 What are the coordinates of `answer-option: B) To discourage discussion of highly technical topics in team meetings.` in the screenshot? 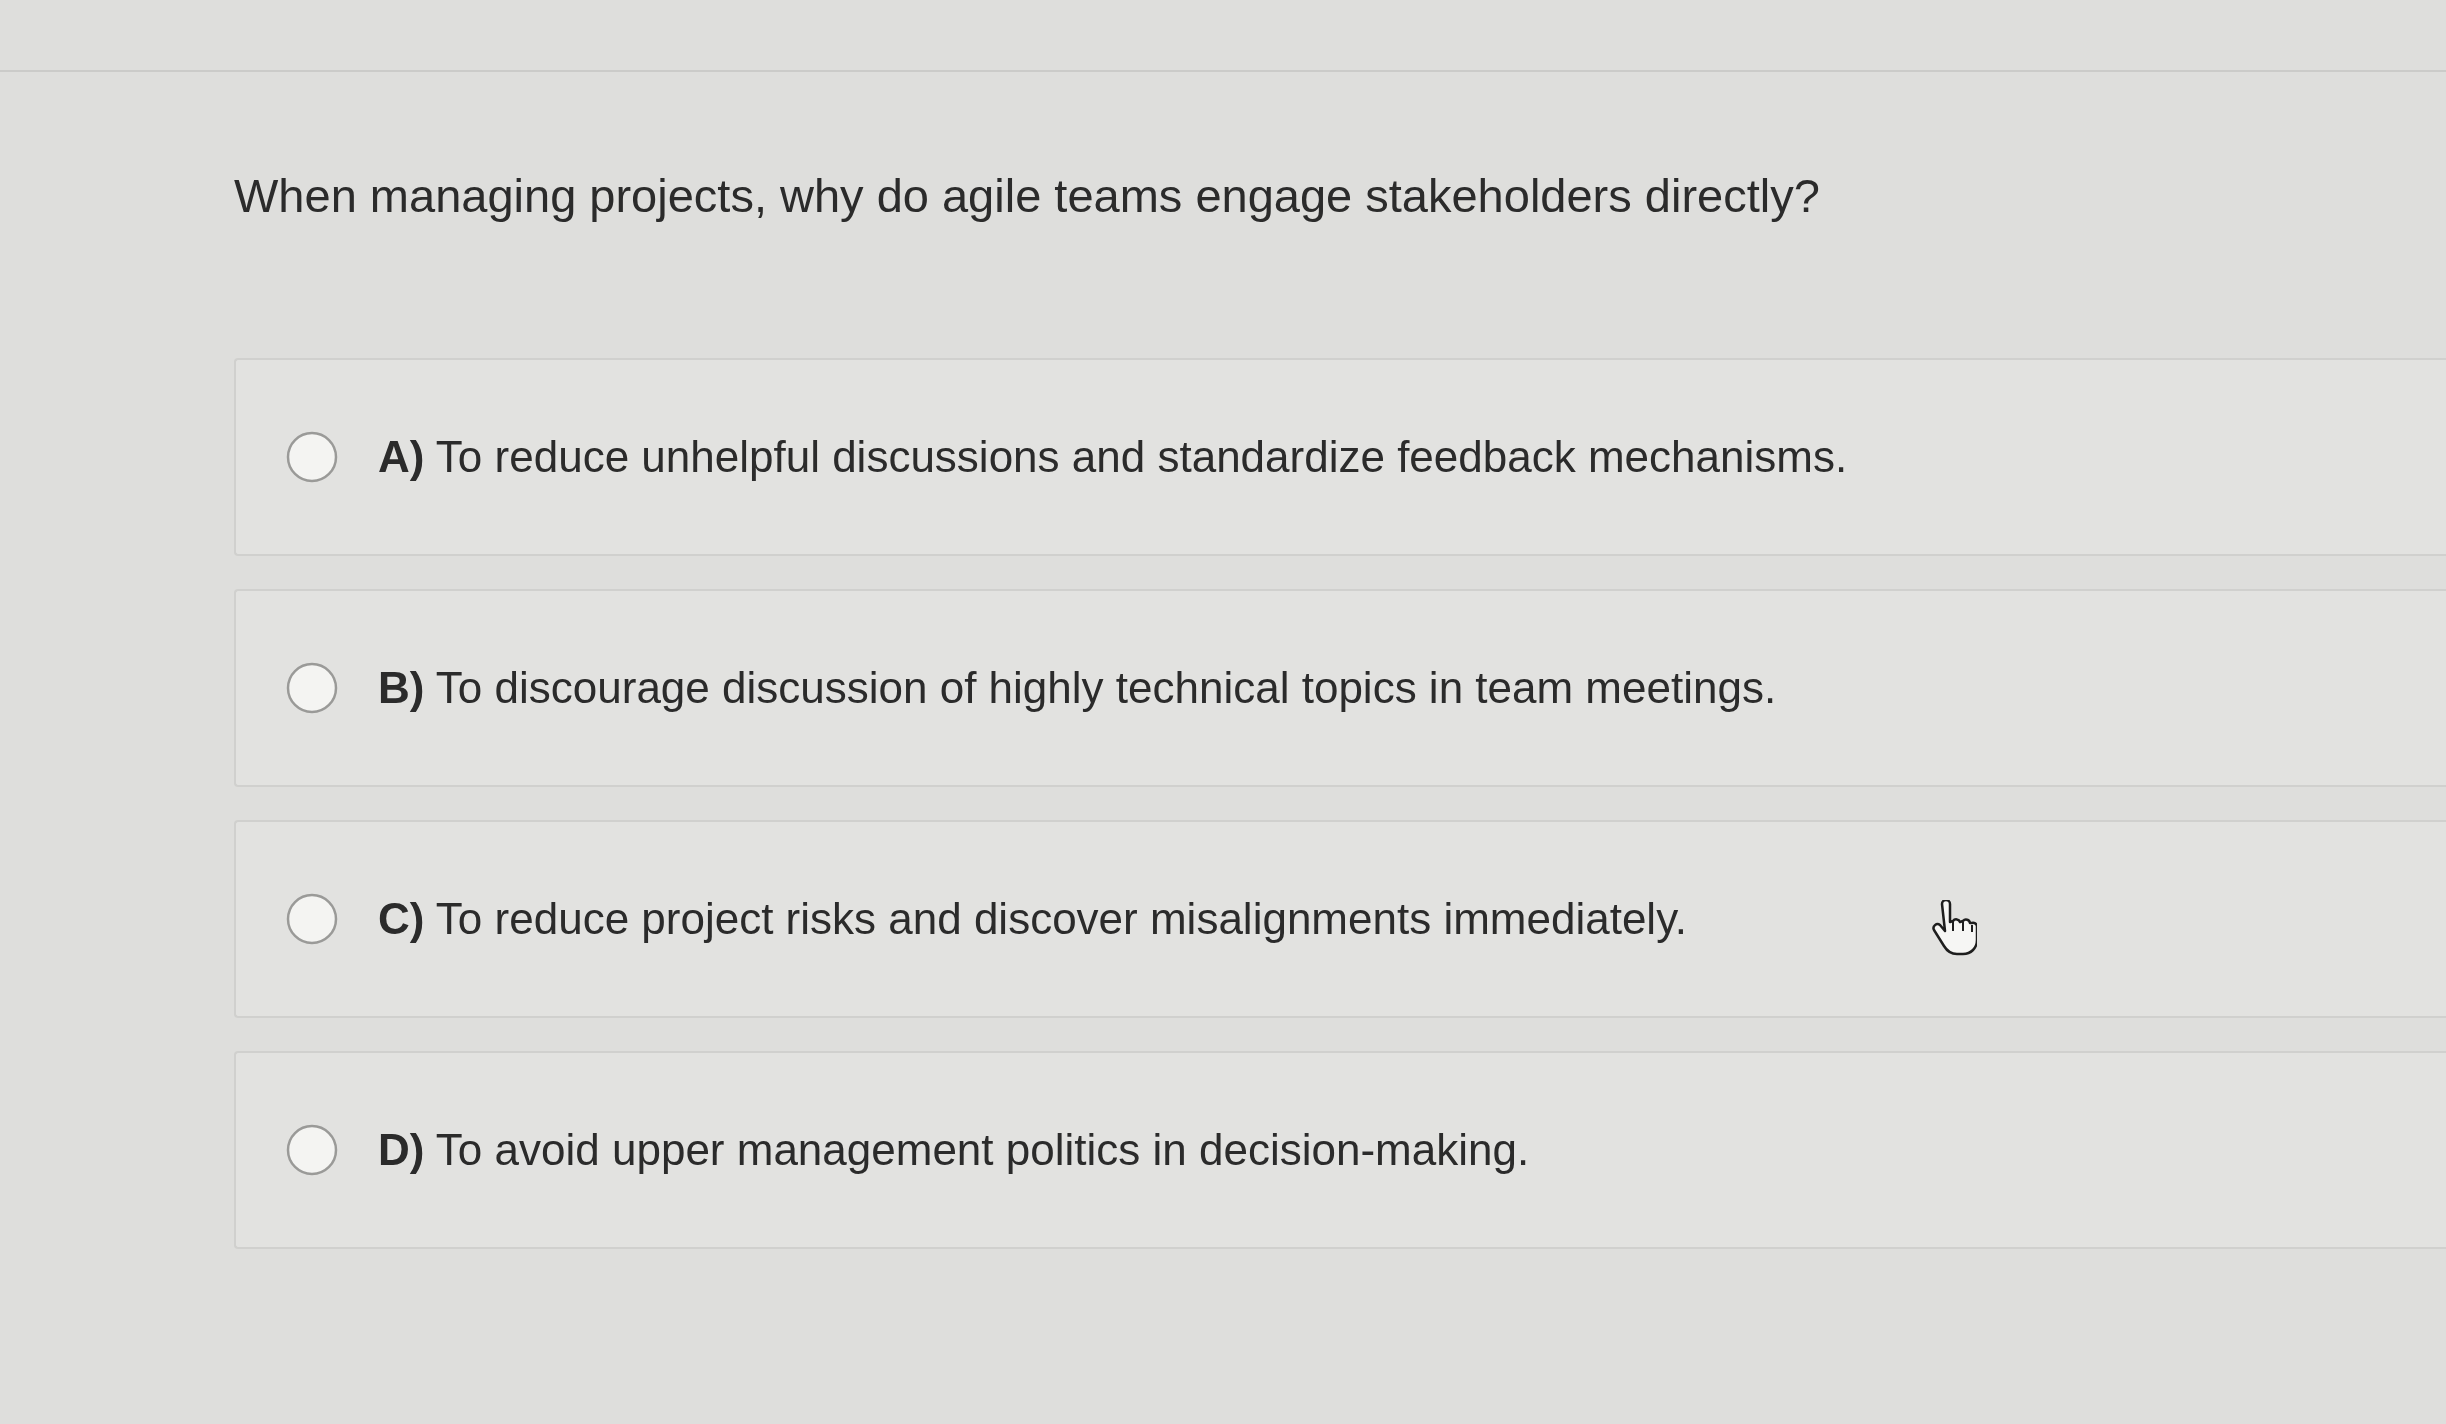 It's located at (1340, 688).